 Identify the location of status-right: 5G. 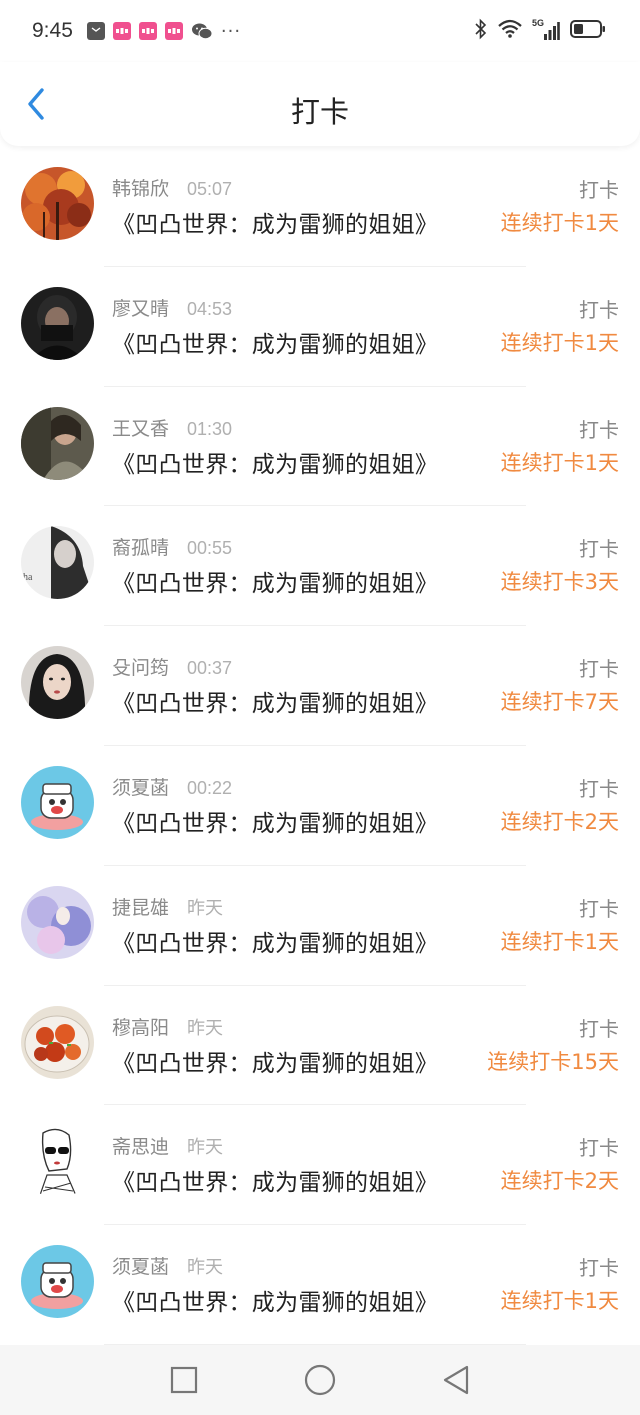
(540, 31).